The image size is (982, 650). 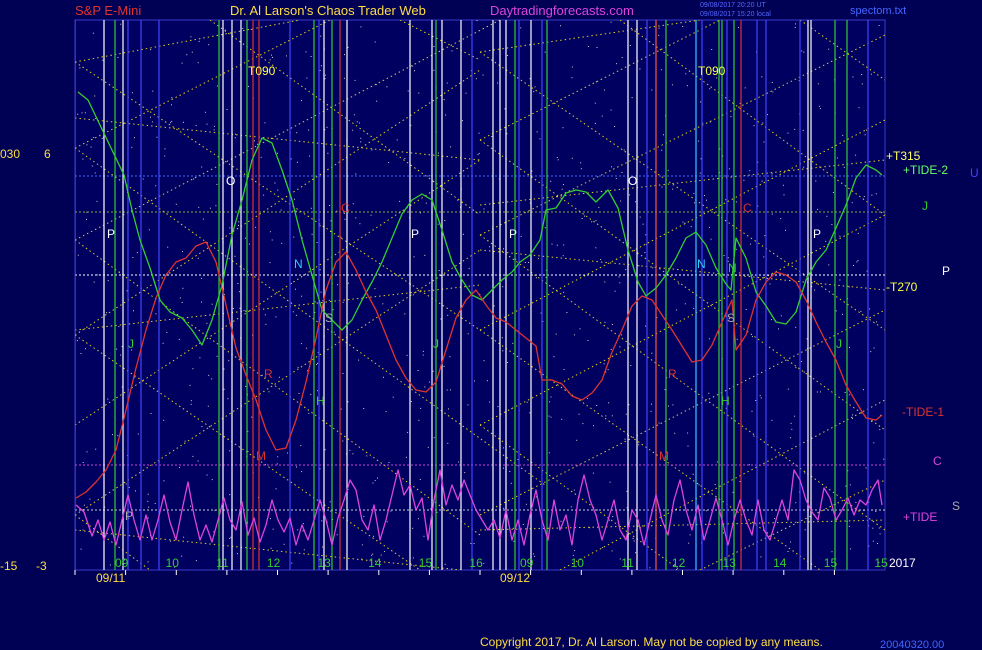 What do you see at coordinates (562, 10) in the screenshot?
I see `site-link: Daytradingforecasts.com` at bounding box center [562, 10].